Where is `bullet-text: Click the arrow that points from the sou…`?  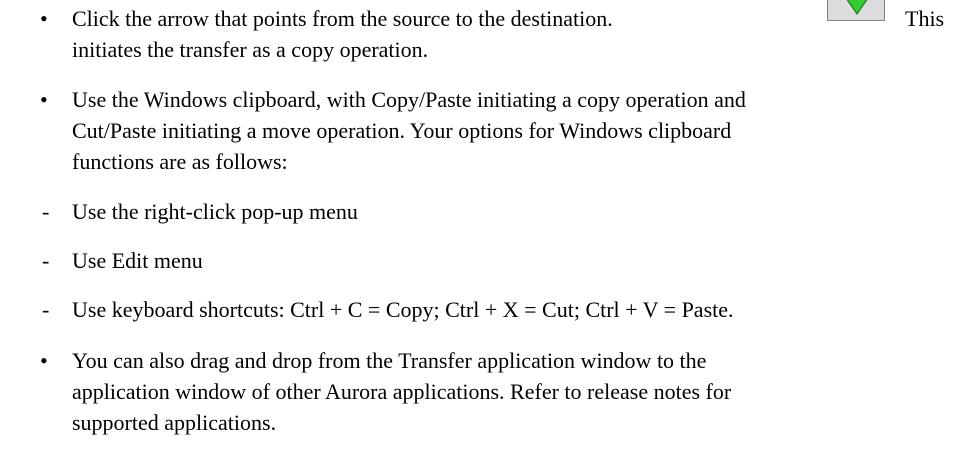
bullet-text: Click the arrow that points from the sou… is located at coordinates (511, 32).